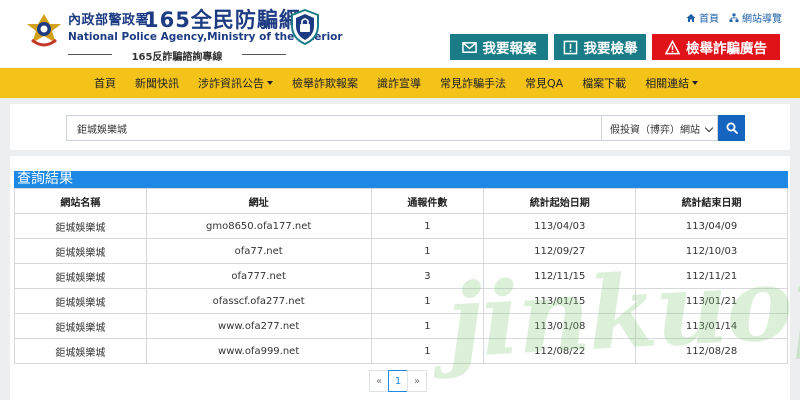 The height and width of the screenshot is (400, 800). I want to click on nav-item-label: 首頁, so click(105, 83).